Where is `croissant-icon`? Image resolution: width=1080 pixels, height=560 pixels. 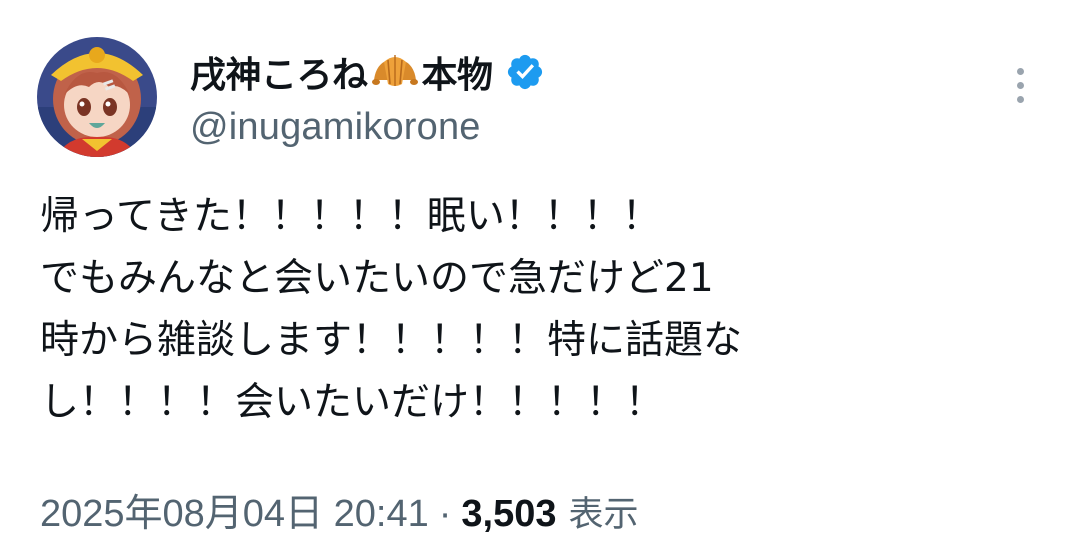
croissant-icon is located at coordinates (395, 72).